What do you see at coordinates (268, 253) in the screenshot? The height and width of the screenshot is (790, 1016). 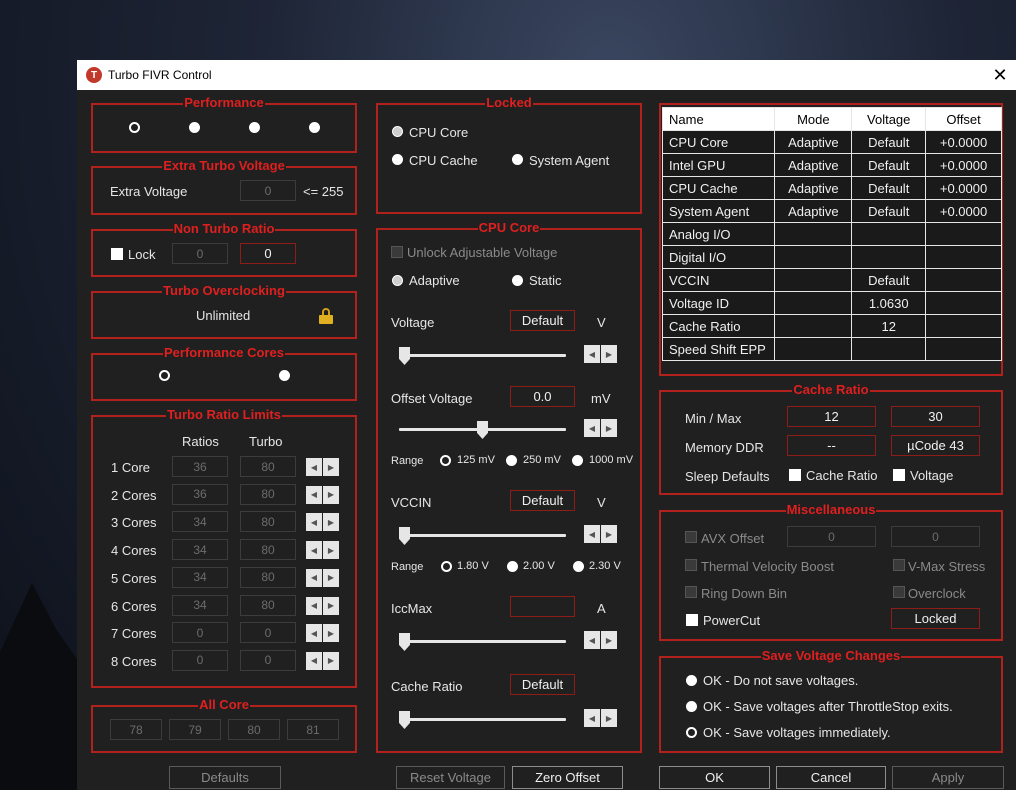 I see `non-turbo-ratio-input-2: 0` at bounding box center [268, 253].